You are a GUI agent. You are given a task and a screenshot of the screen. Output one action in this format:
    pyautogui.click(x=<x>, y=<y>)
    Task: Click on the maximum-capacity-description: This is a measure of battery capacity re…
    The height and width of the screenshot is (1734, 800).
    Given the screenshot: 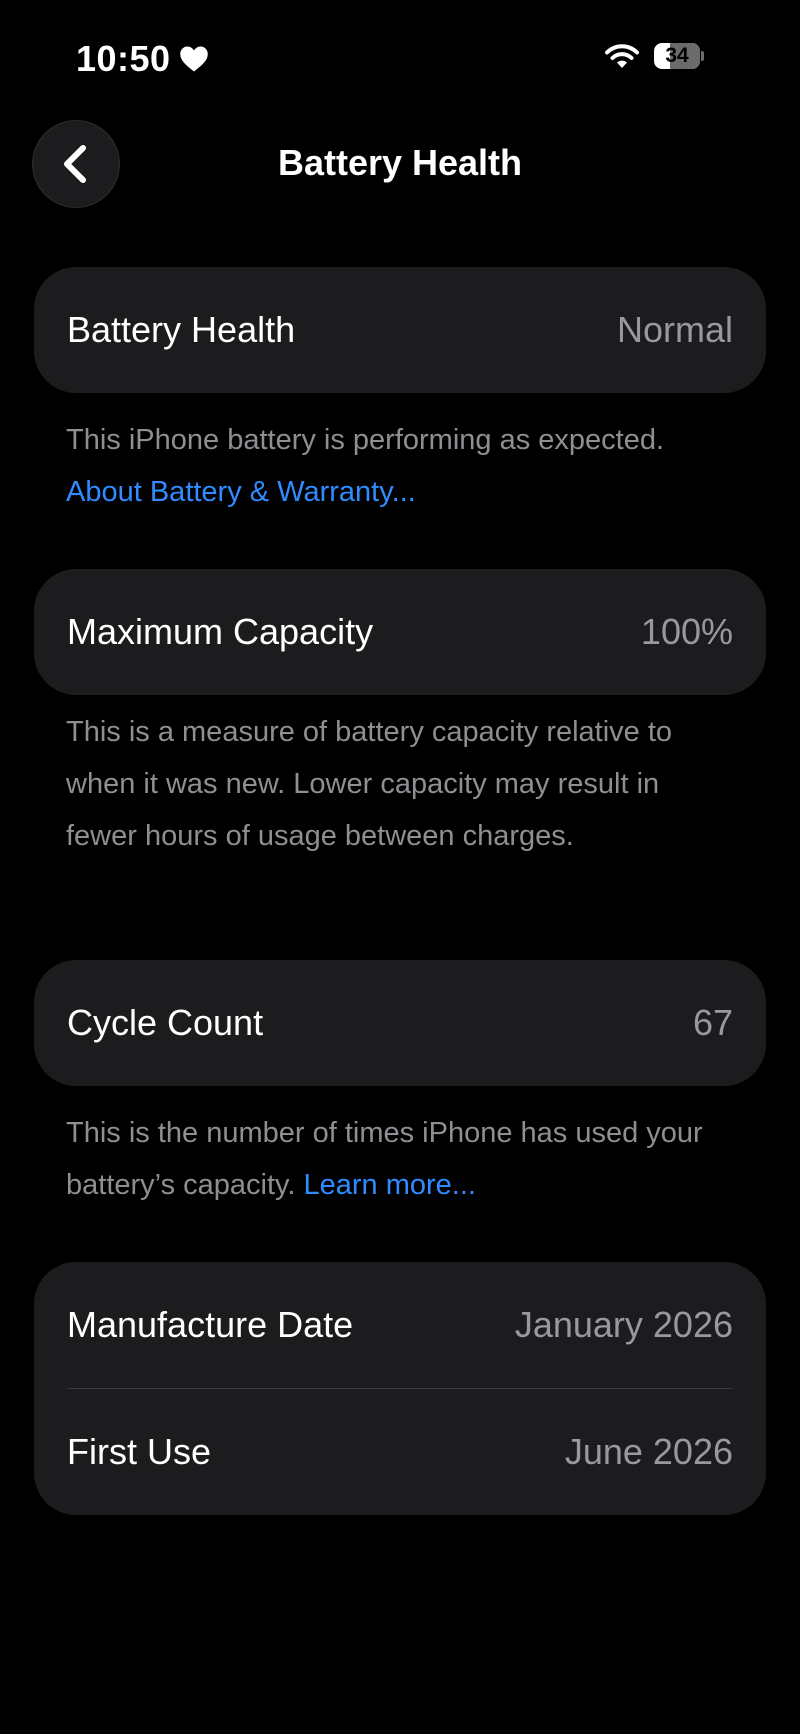 What is the action you would take?
    pyautogui.click(x=369, y=784)
    